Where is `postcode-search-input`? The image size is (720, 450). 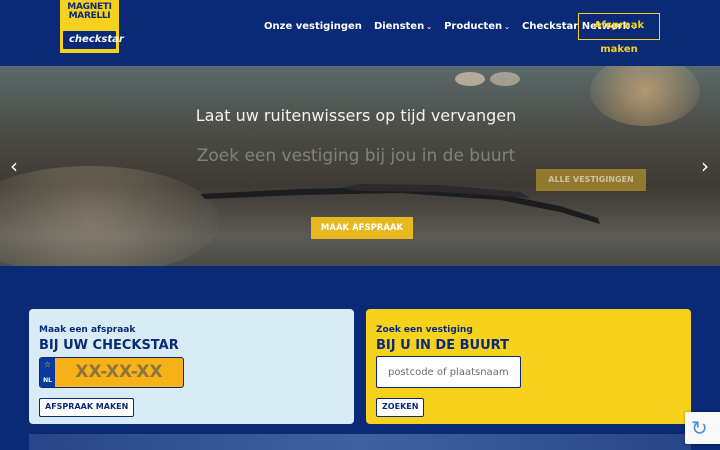
postcode-search-input is located at coordinates (448, 372).